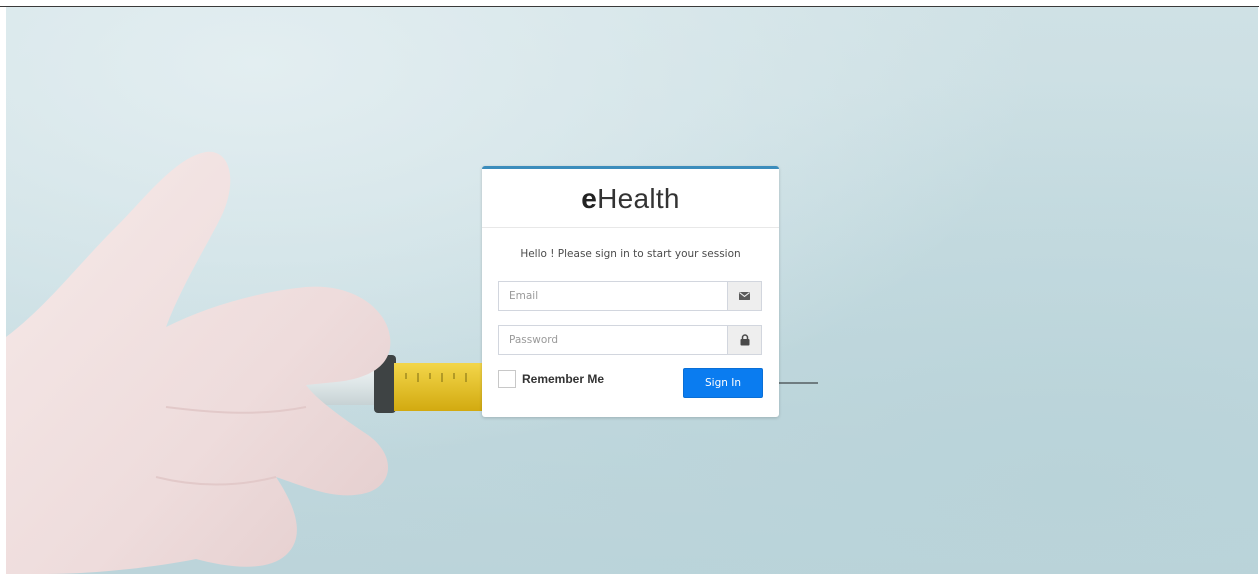 The height and width of the screenshot is (574, 1259). Describe the element at coordinates (638, 198) in the screenshot. I see `logo-suffix: Health` at that location.